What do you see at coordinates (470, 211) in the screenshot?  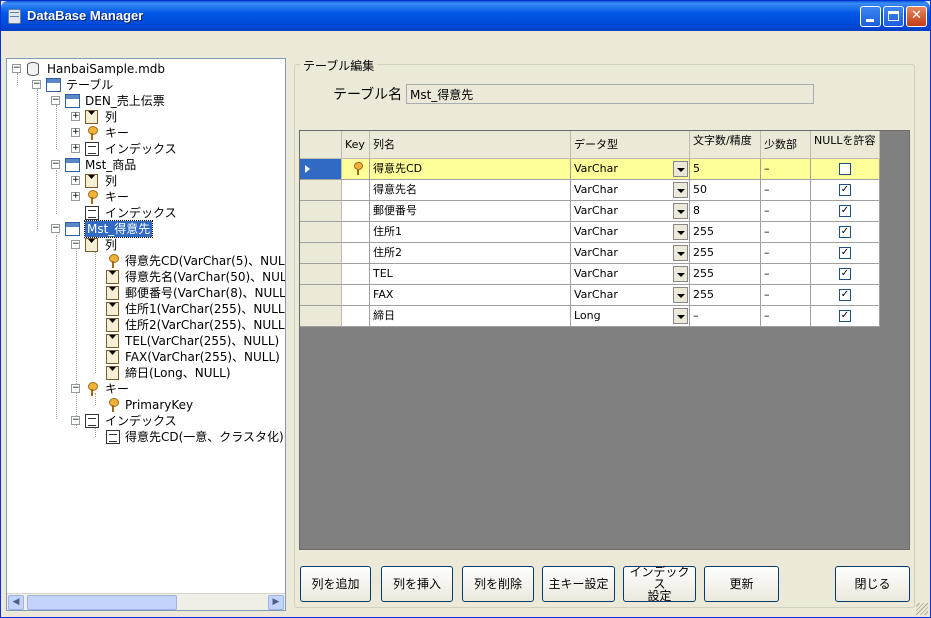 I see `cell-column-name: 郵便番号` at bounding box center [470, 211].